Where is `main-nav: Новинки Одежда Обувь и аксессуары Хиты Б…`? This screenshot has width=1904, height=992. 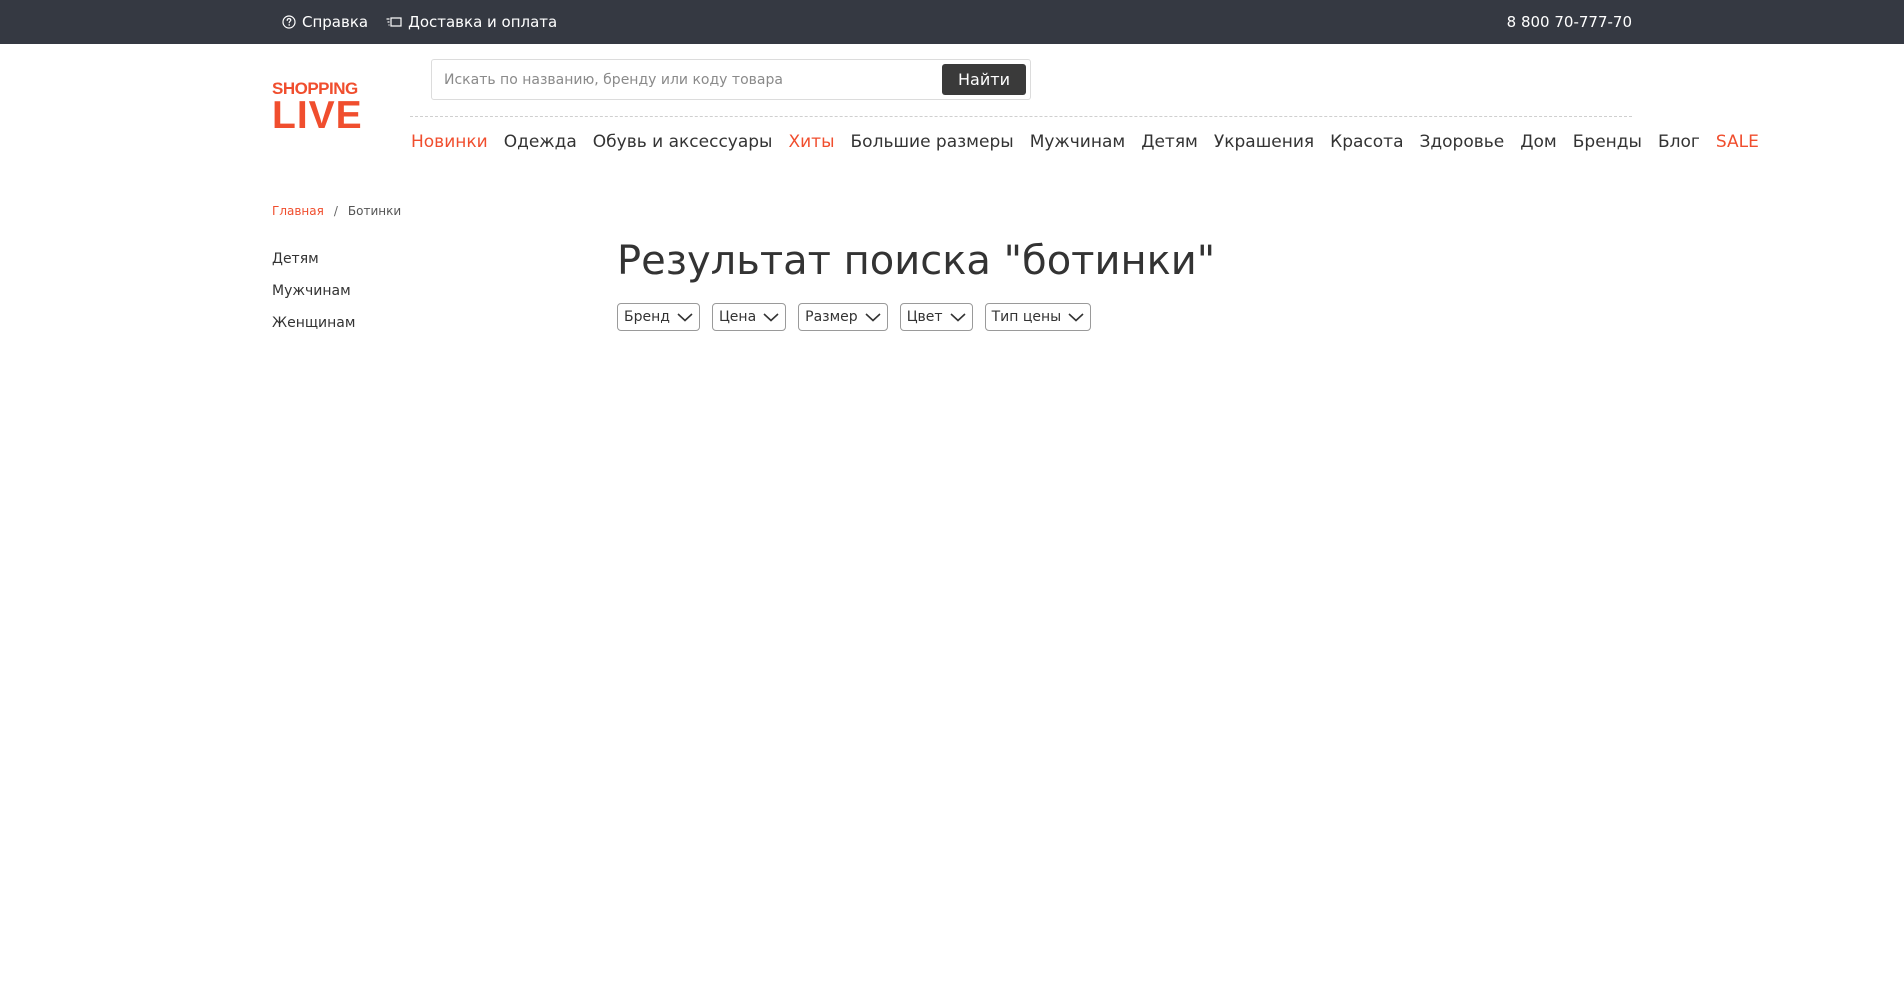 main-nav: Новинки Одежда Обувь и аксессуары Хиты Б… is located at coordinates (1085, 142).